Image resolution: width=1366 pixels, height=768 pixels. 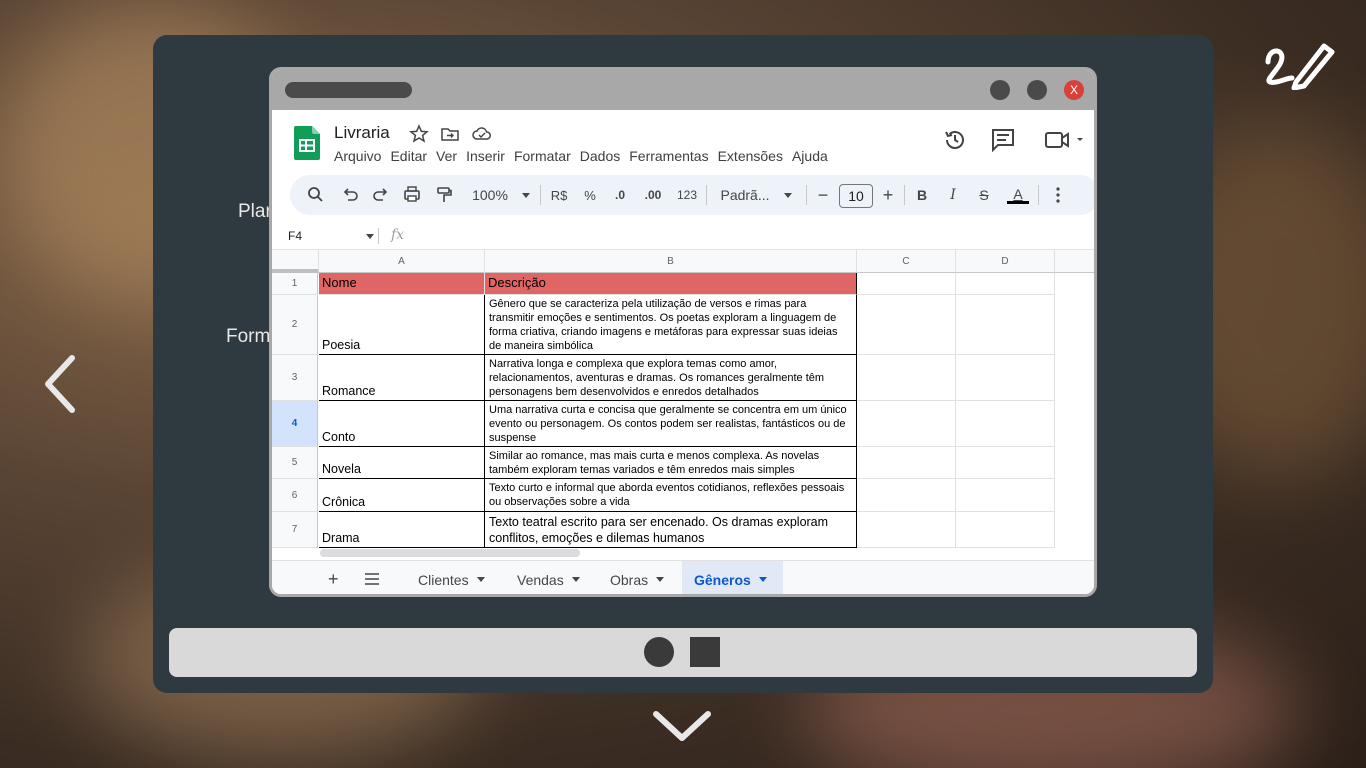 I want to click on record-button, so click(x=659, y=652).